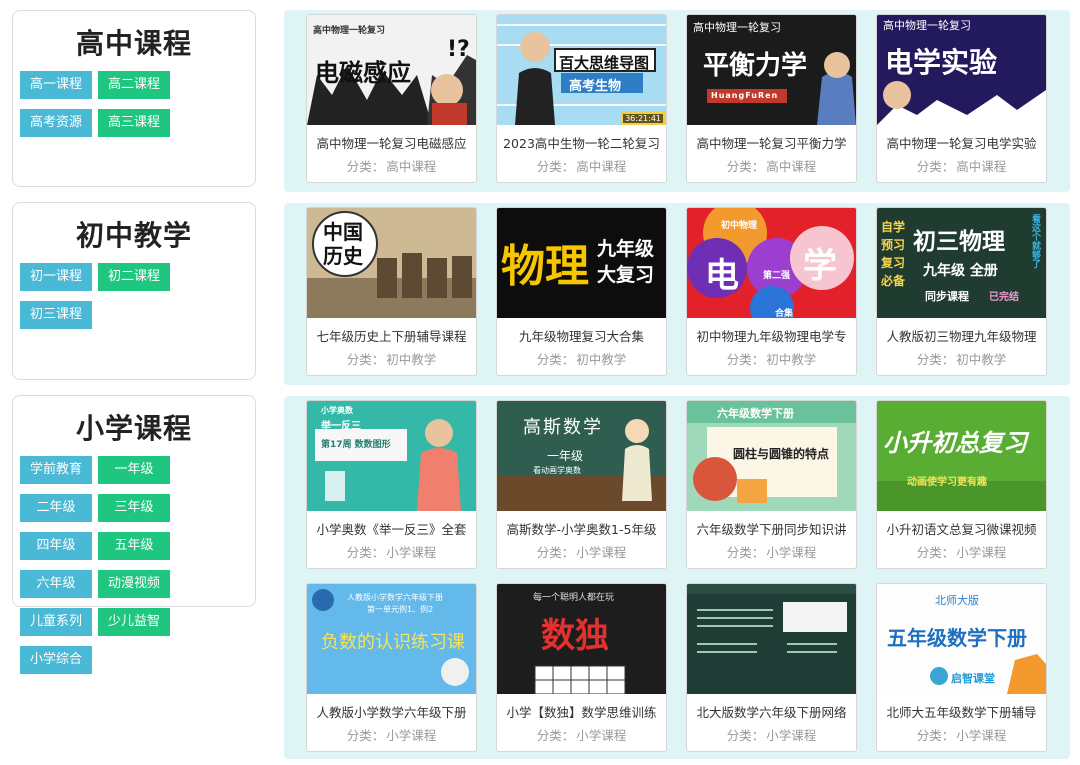 The width and height of the screenshot is (1080, 765). Describe the element at coordinates (134, 85) in the screenshot. I see `tag-grade-11: 高二课程` at that location.